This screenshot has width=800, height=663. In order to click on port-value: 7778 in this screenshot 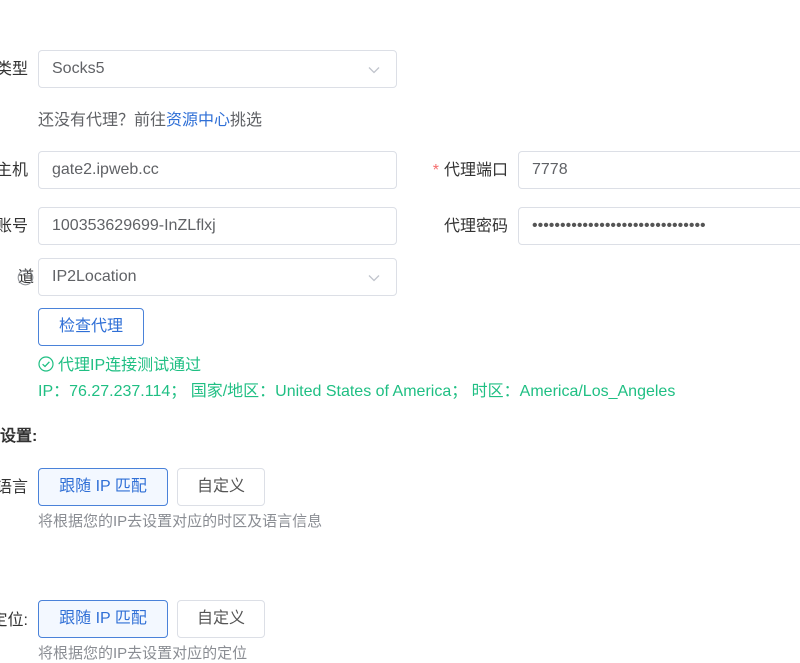, I will do `click(550, 169)`.